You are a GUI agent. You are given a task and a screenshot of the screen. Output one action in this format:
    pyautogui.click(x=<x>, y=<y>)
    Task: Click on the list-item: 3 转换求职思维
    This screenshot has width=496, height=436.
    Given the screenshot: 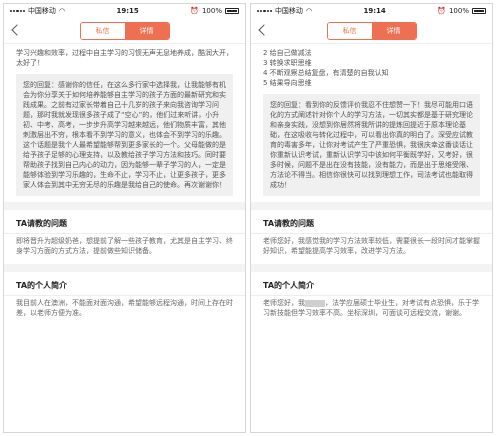 What is the action you would take?
    pyautogui.click(x=287, y=63)
    